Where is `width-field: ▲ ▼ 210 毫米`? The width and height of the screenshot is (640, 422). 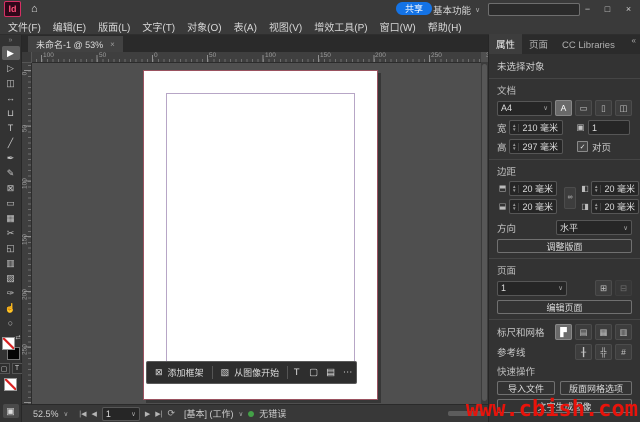
width-field: ▲ ▼ 210 毫米 is located at coordinates (536, 127).